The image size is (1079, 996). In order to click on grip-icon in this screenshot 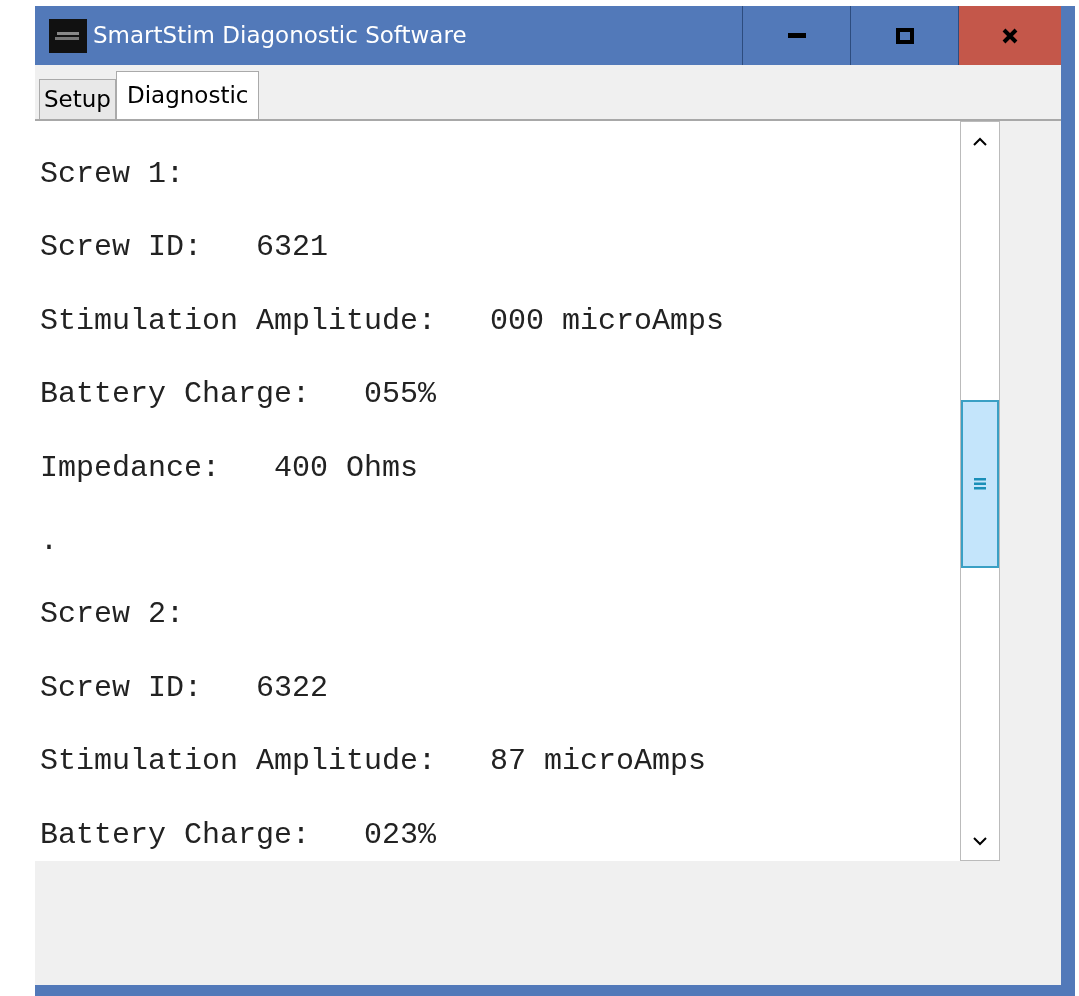, I will do `click(980, 484)`.